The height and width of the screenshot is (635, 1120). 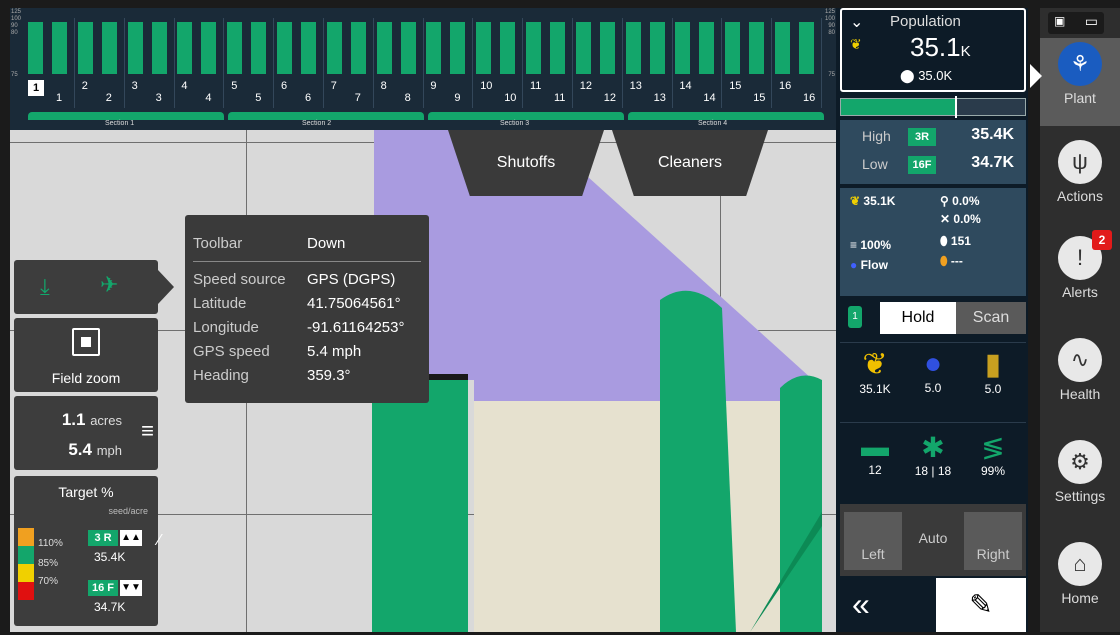 What do you see at coordinates (956, 107) in the screenshot?
I see `progress-marker` at bounding box center [956, 107].